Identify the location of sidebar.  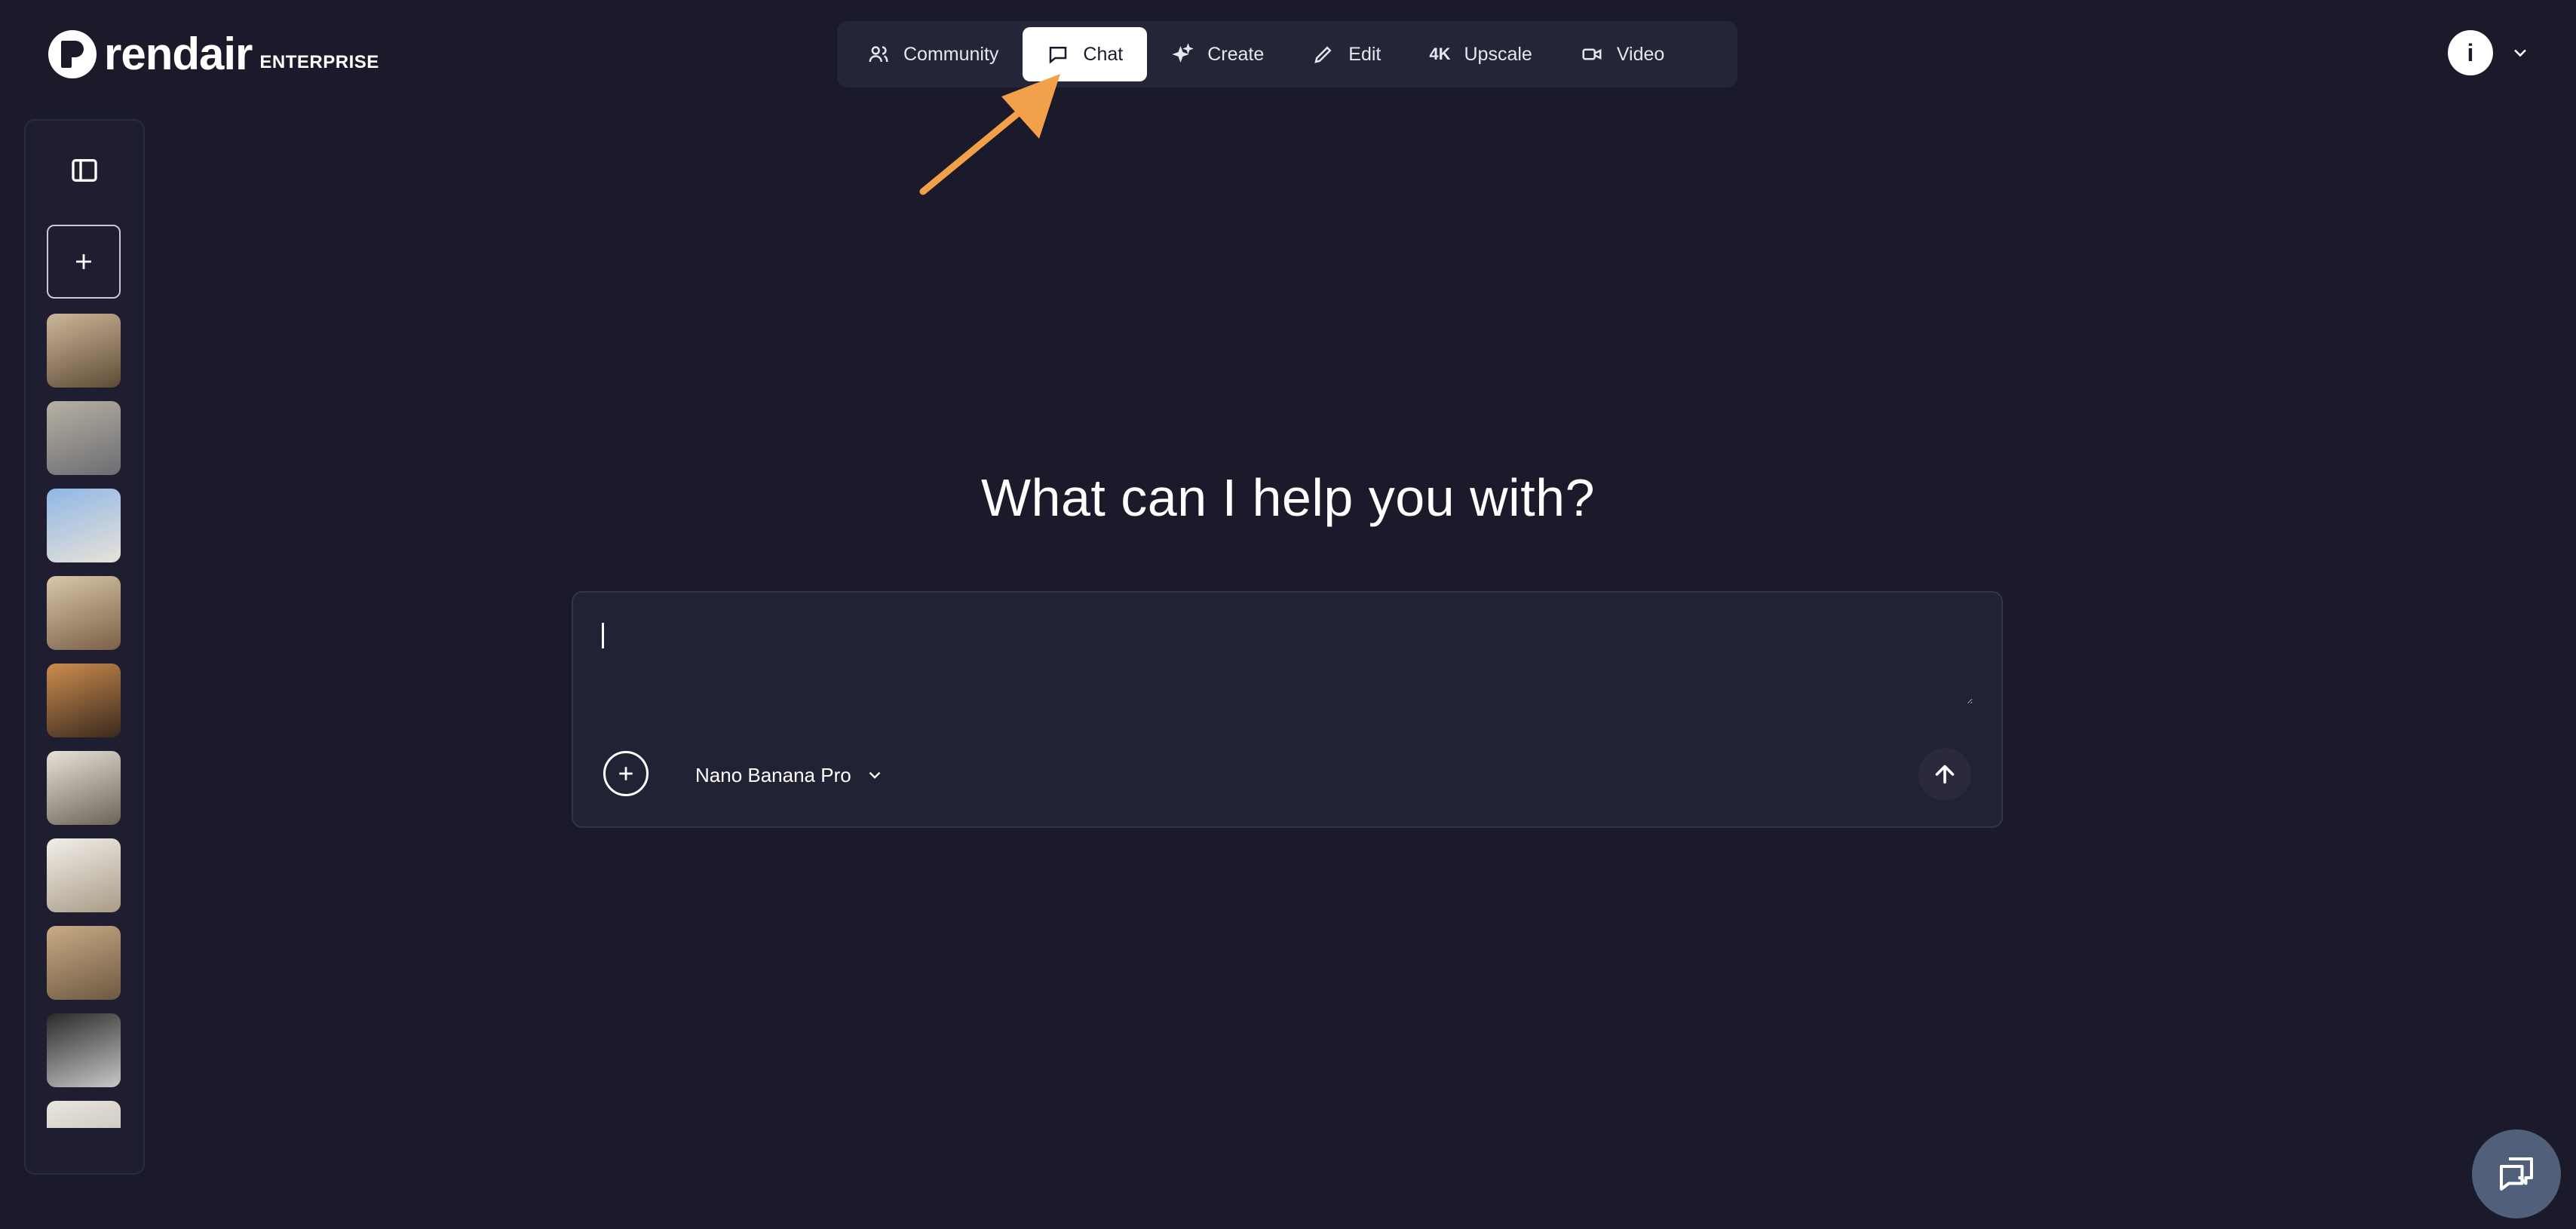
(84, 647).